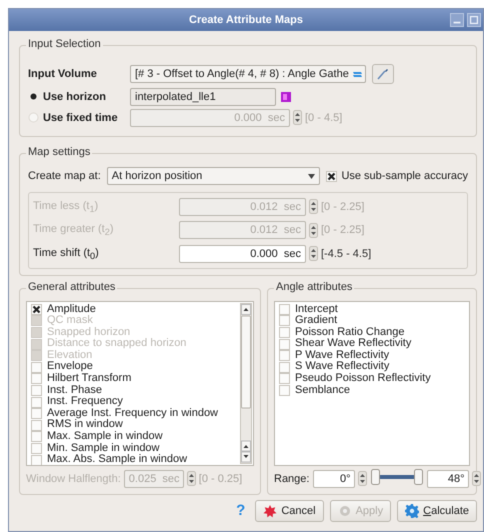 This screenshot has height=532, width=484. Describe the element at coordinates (270, 511) in the screenshot. I see `cancel-icon` at that location.